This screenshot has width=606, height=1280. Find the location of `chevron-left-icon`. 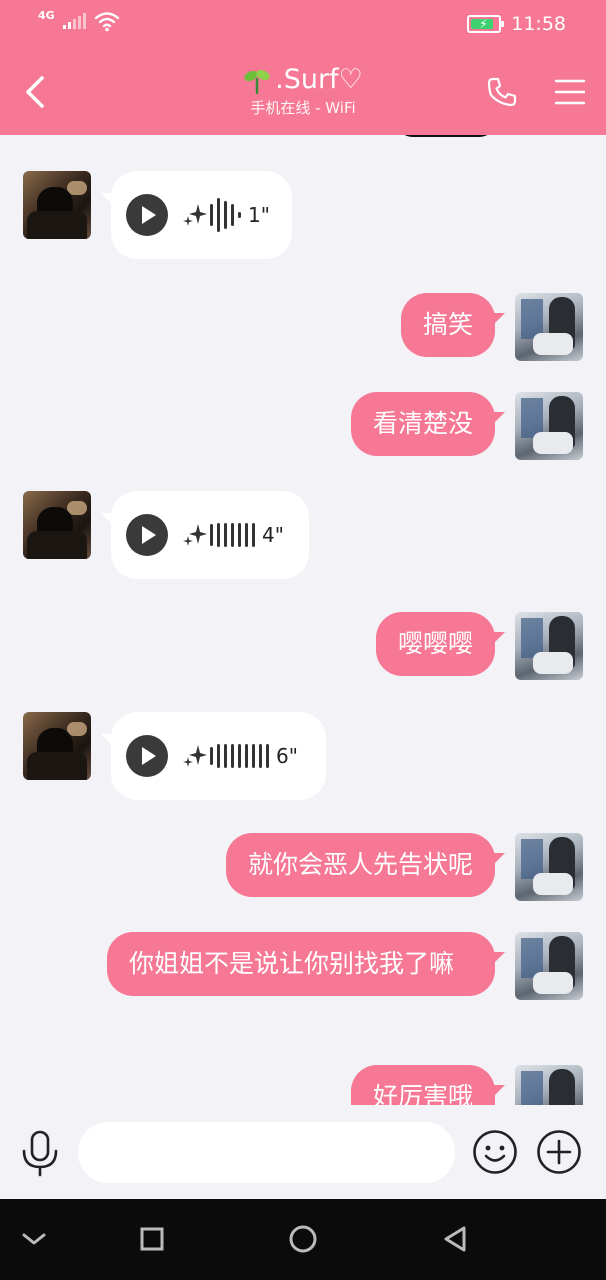

chevron-left-icon is located at coordinates (35, 92).